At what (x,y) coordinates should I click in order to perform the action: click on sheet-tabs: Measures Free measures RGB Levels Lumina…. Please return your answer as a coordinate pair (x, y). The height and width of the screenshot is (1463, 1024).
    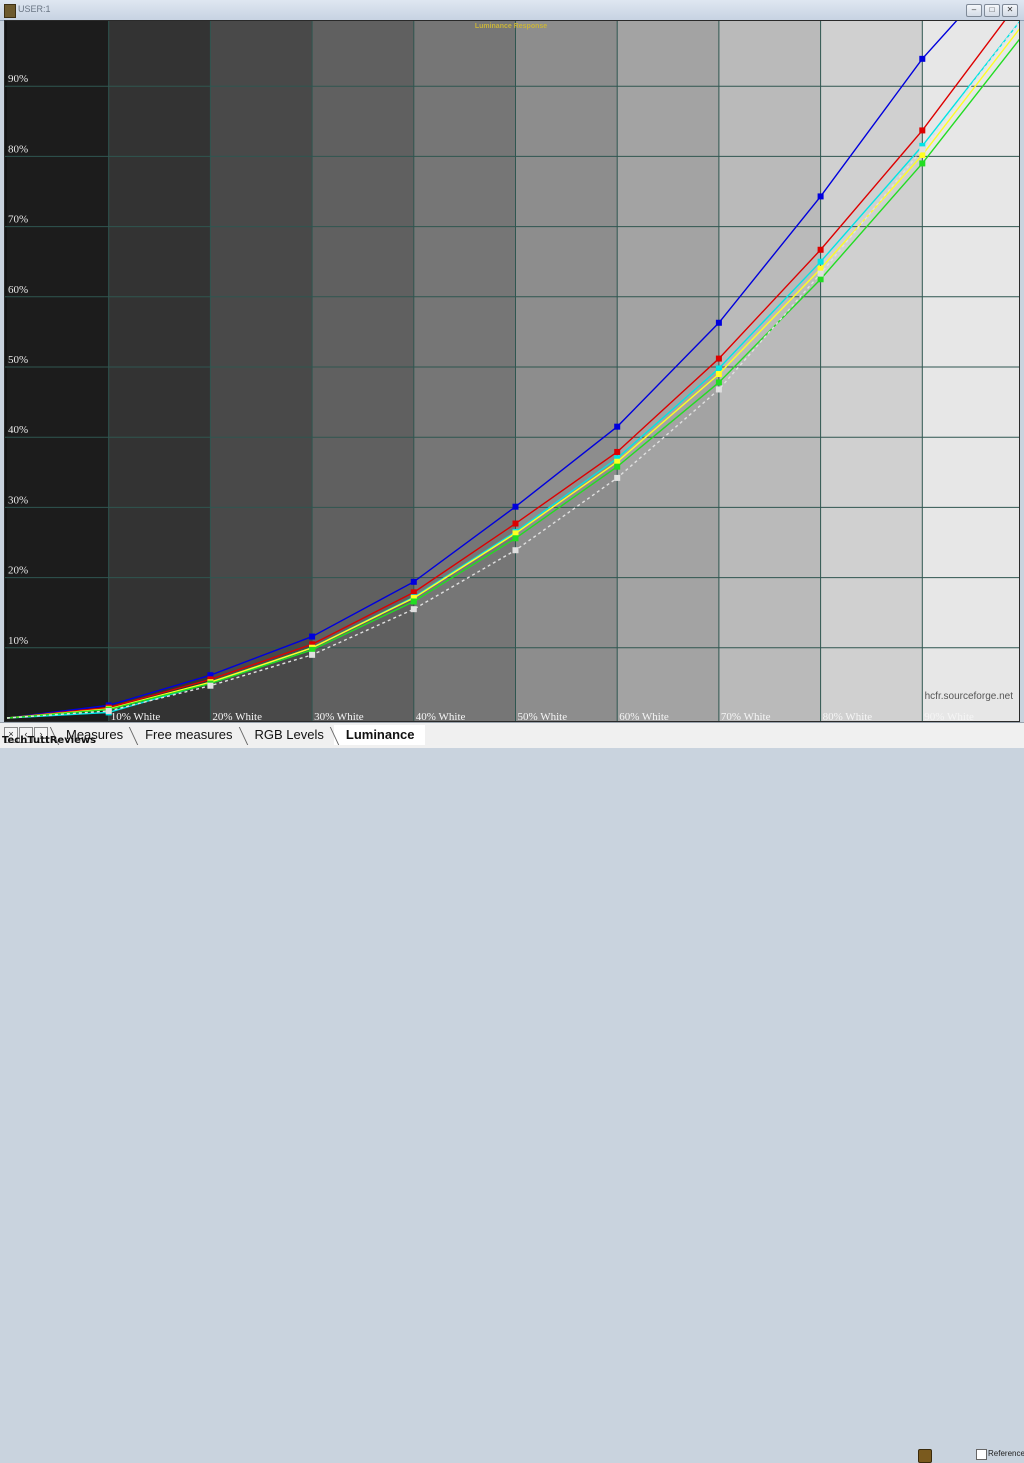
    Looking at the image, I should click on (239, 735).